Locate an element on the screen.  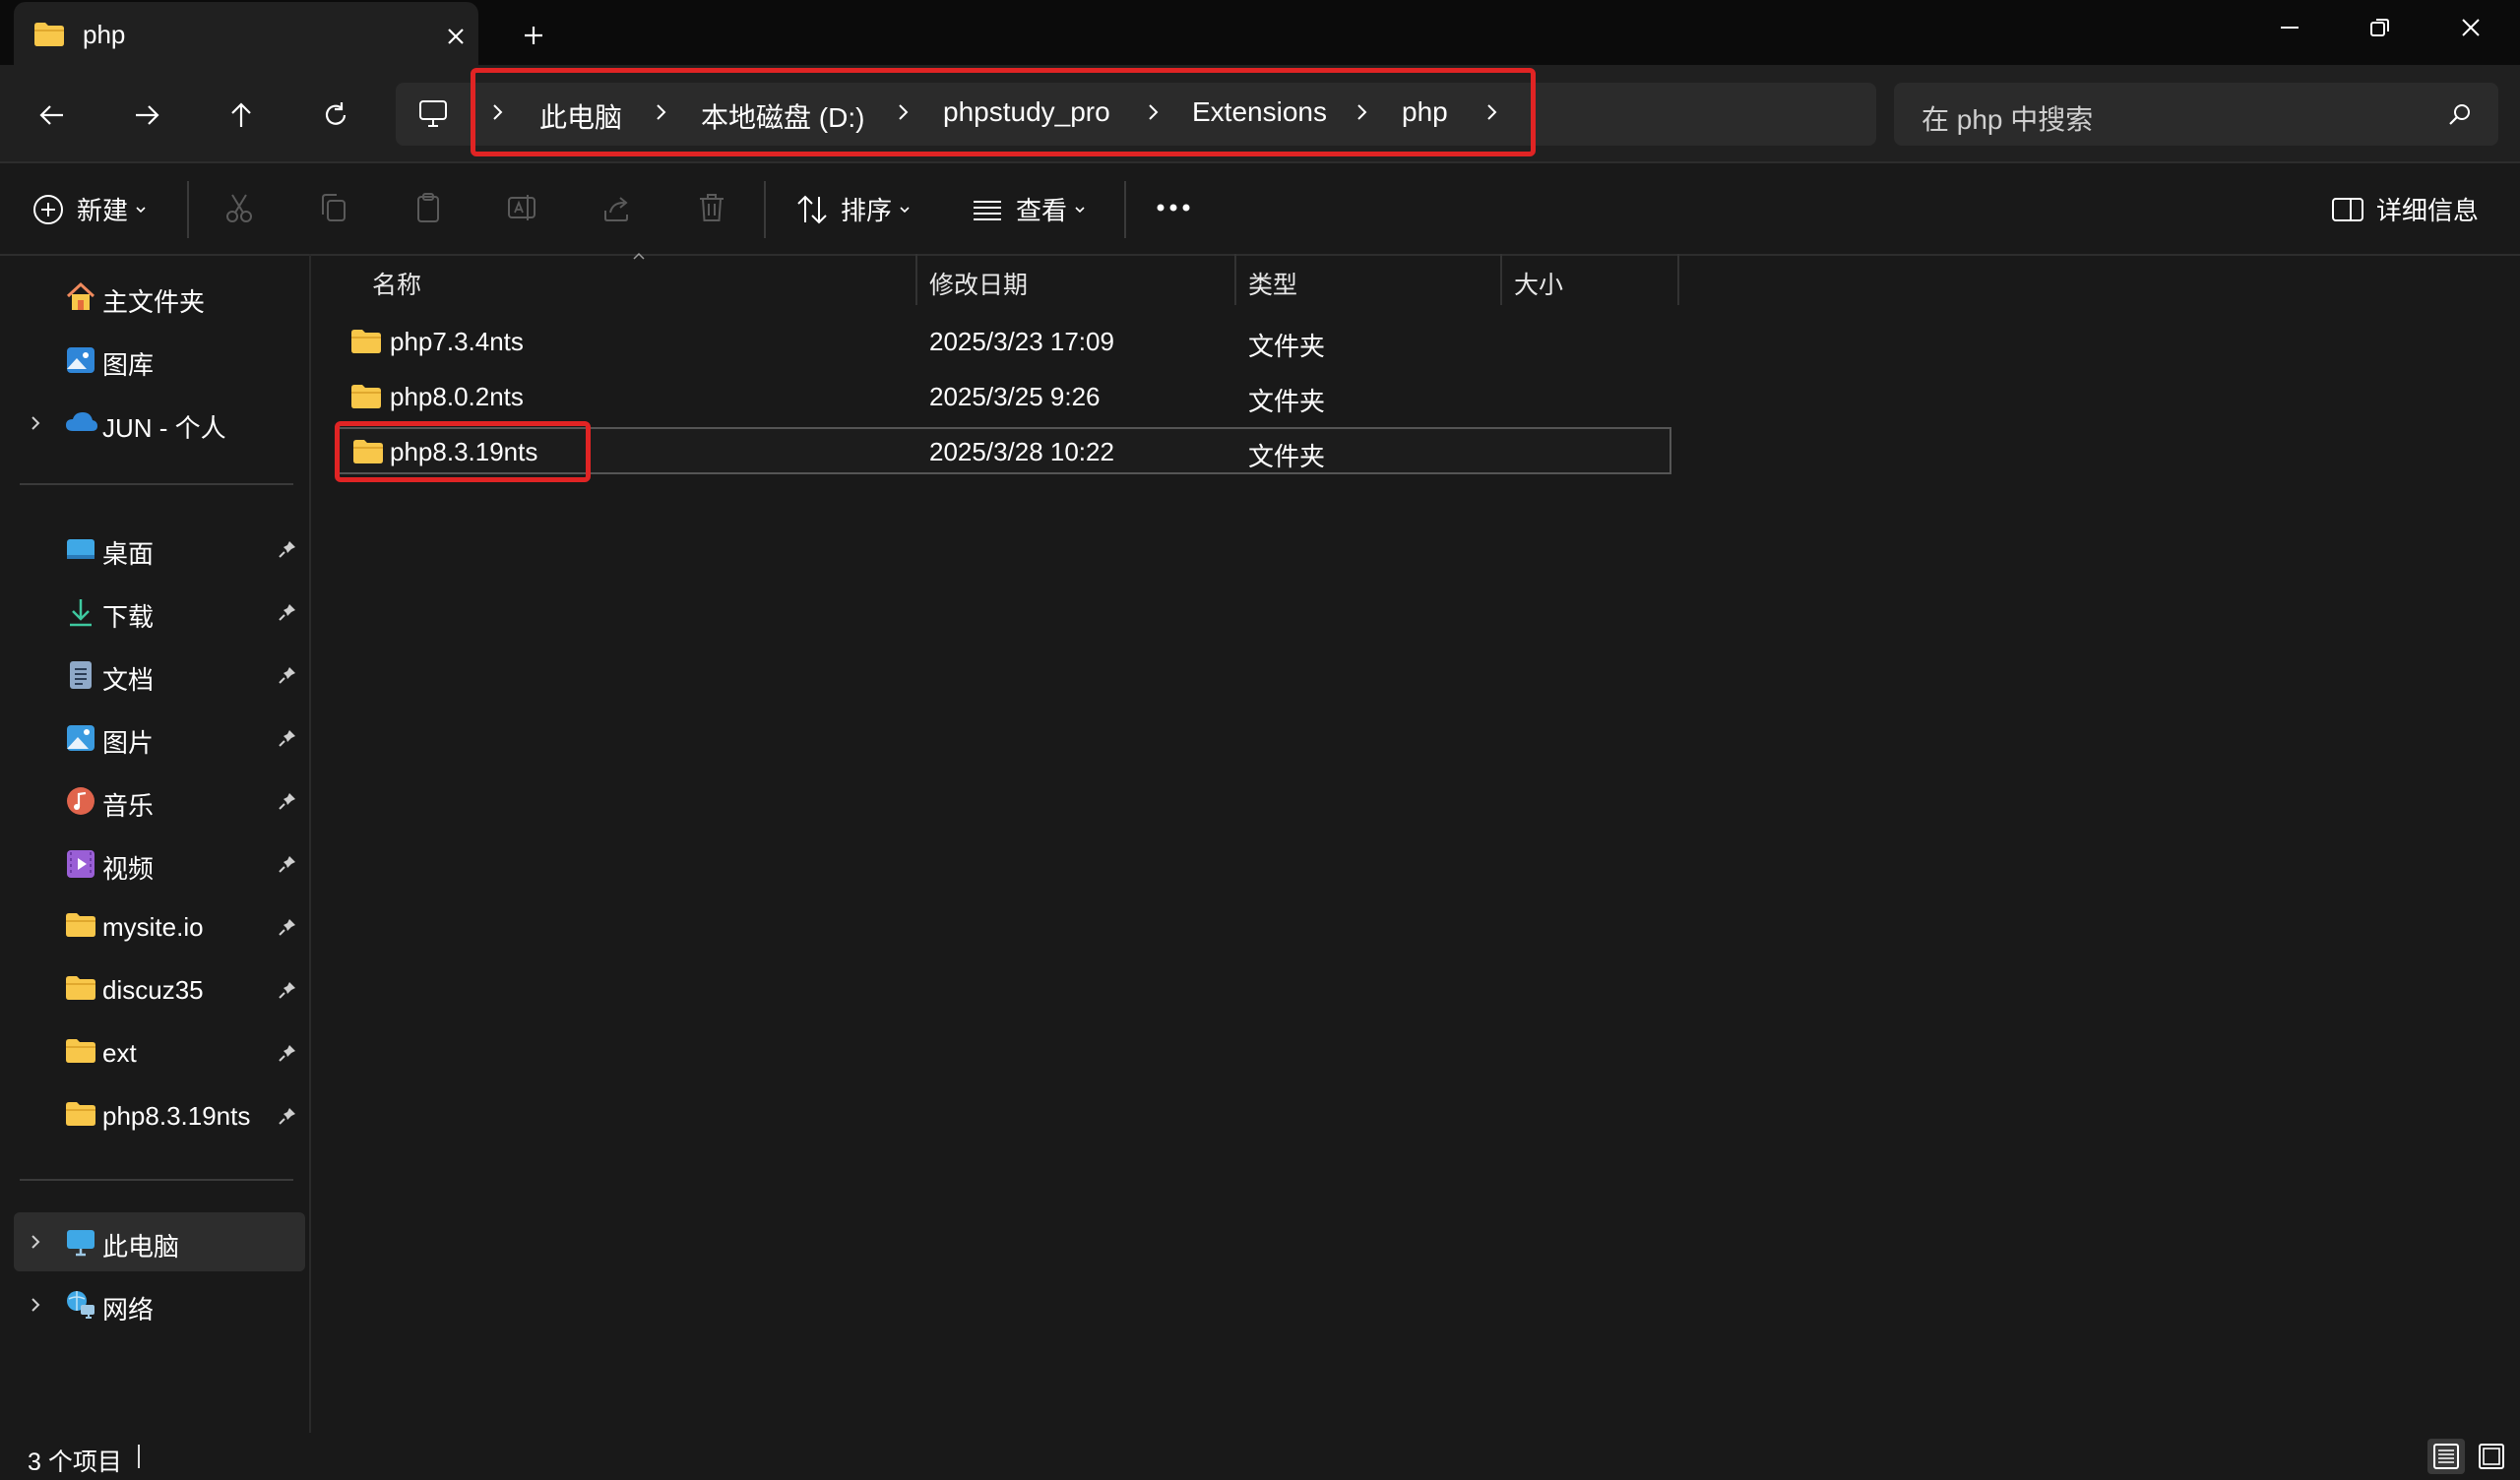
sidebar-item-label: 网络 is located at coordinates (128, 1310).